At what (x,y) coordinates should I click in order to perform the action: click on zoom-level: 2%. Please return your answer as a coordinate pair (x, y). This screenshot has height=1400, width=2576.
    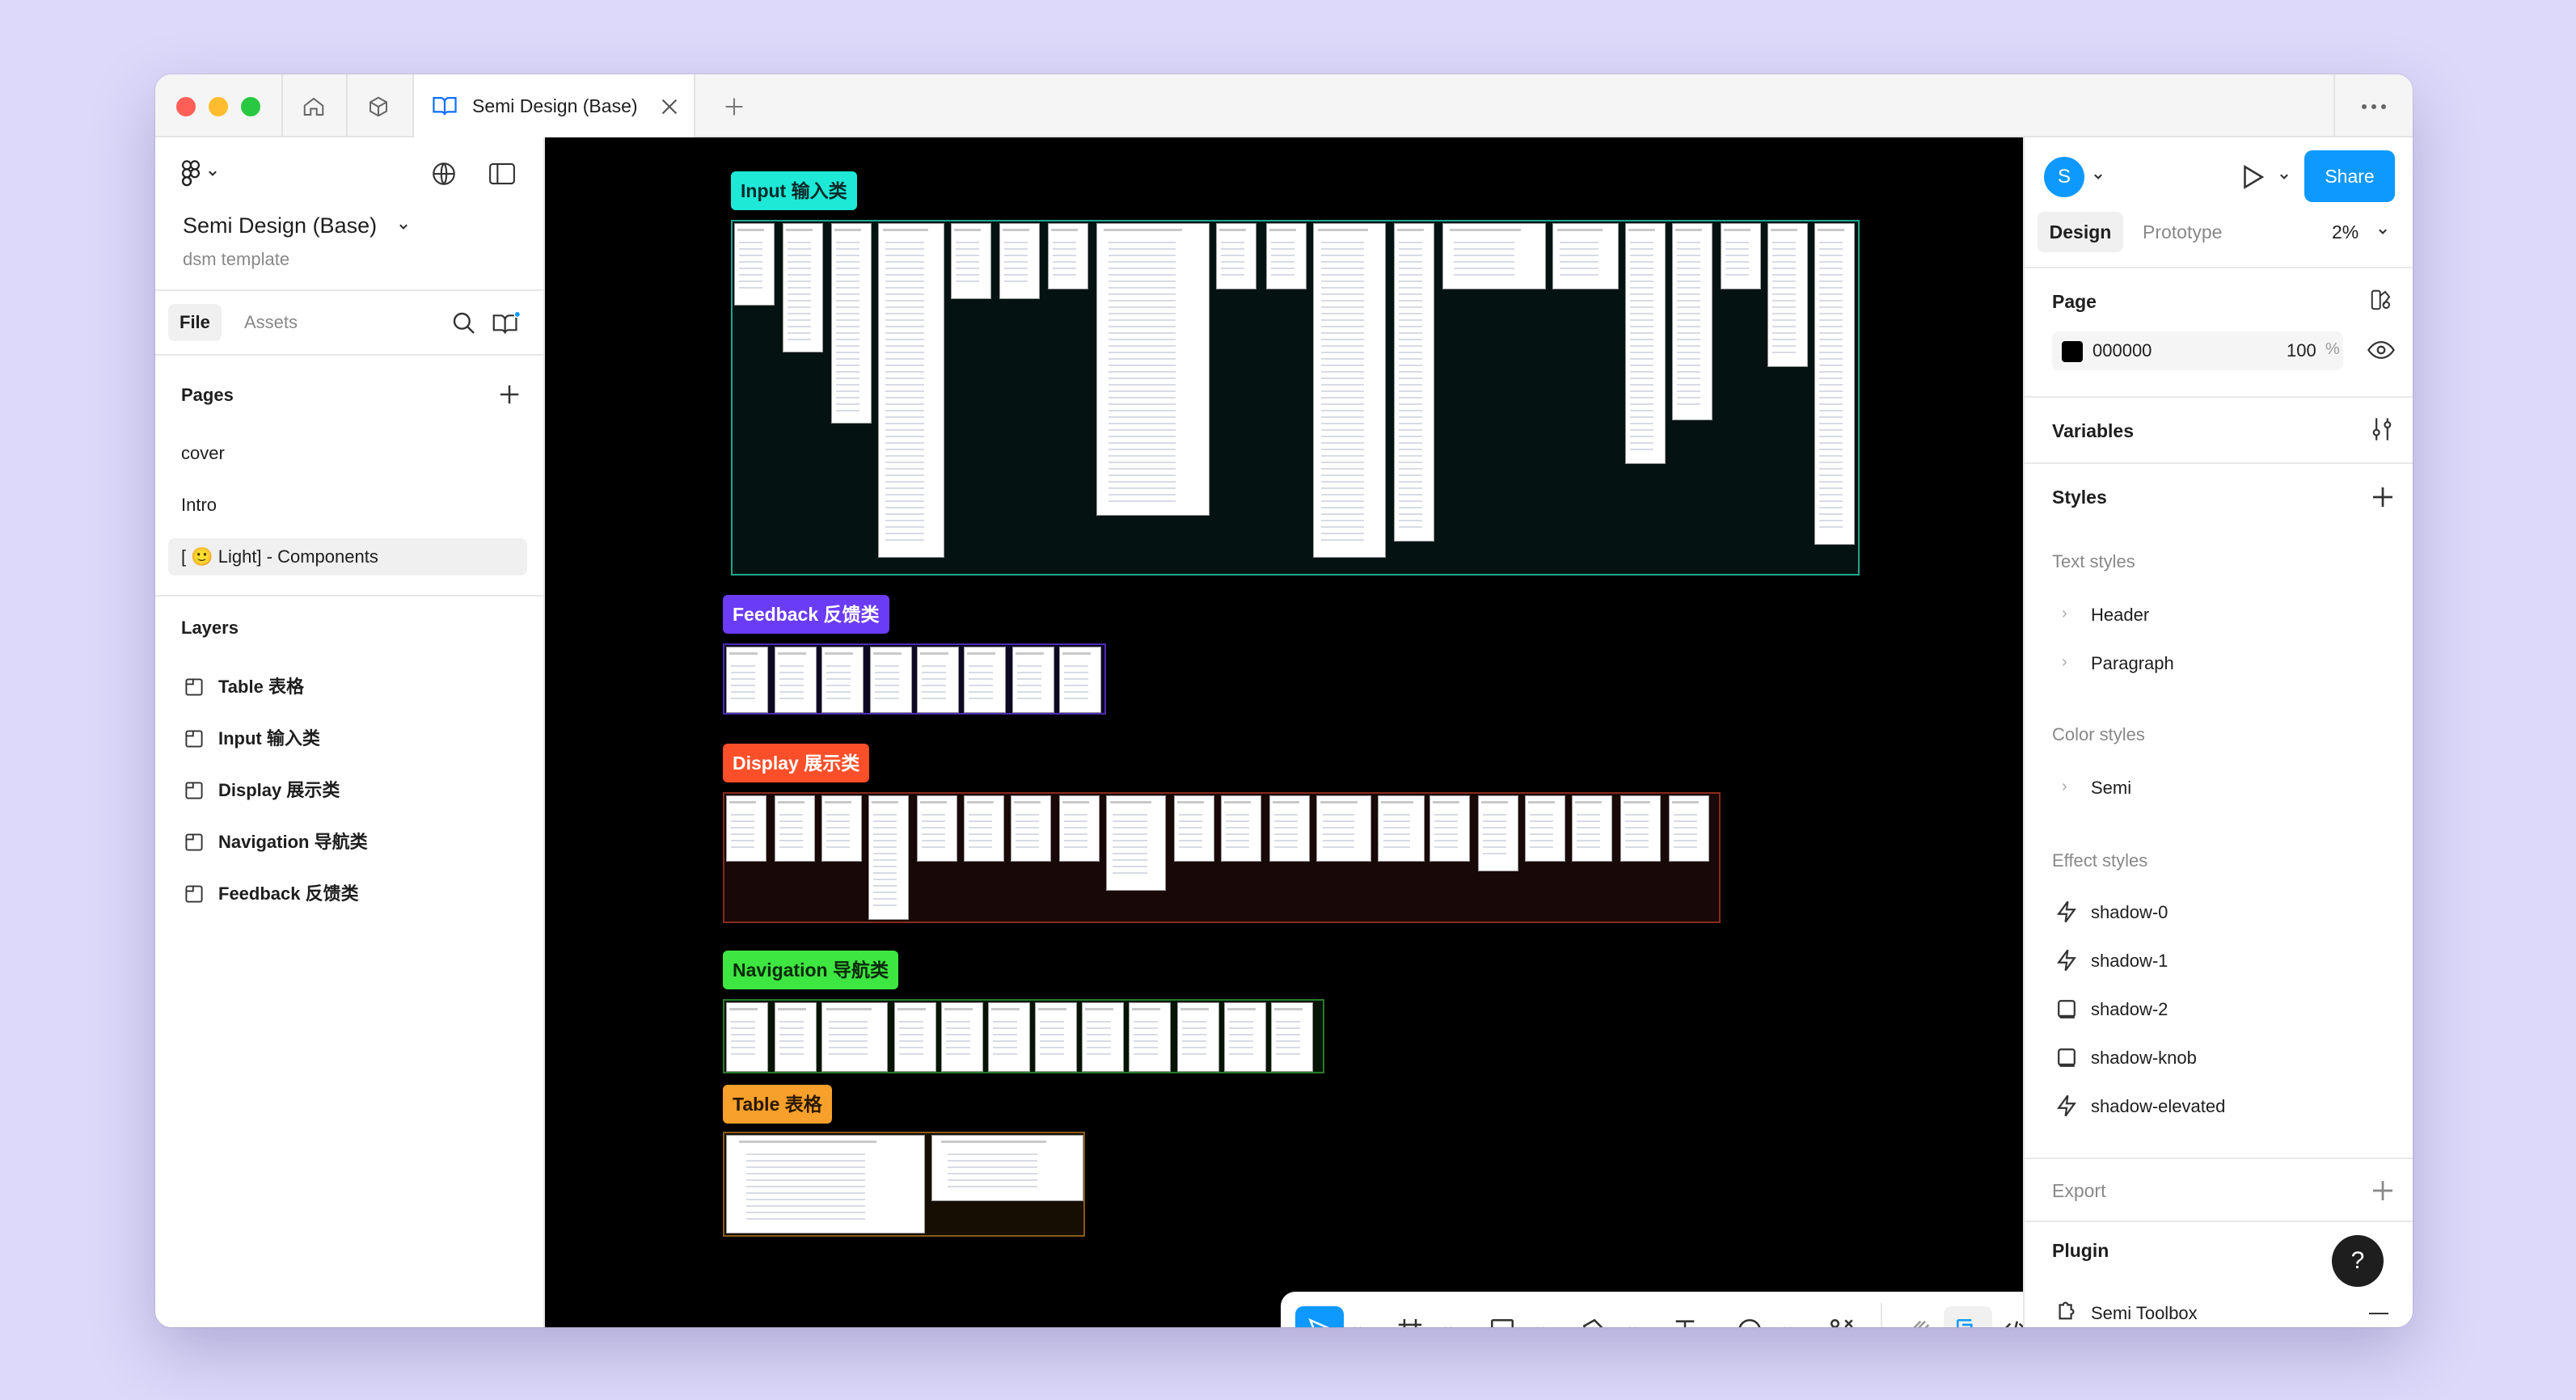
    Looking at the image, I should click on (2345, 232).